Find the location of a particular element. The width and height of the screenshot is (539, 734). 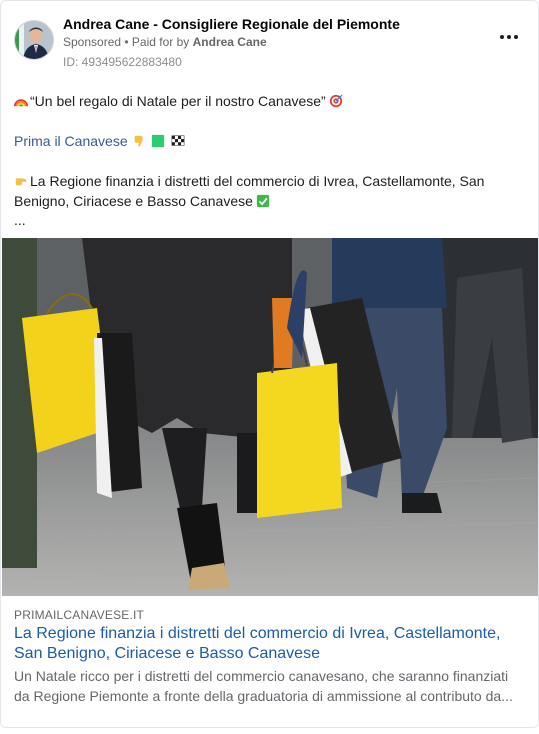

post-line-4: Benigno, Ciriacese e Basso Canavese is located at coordinates (269, 201).